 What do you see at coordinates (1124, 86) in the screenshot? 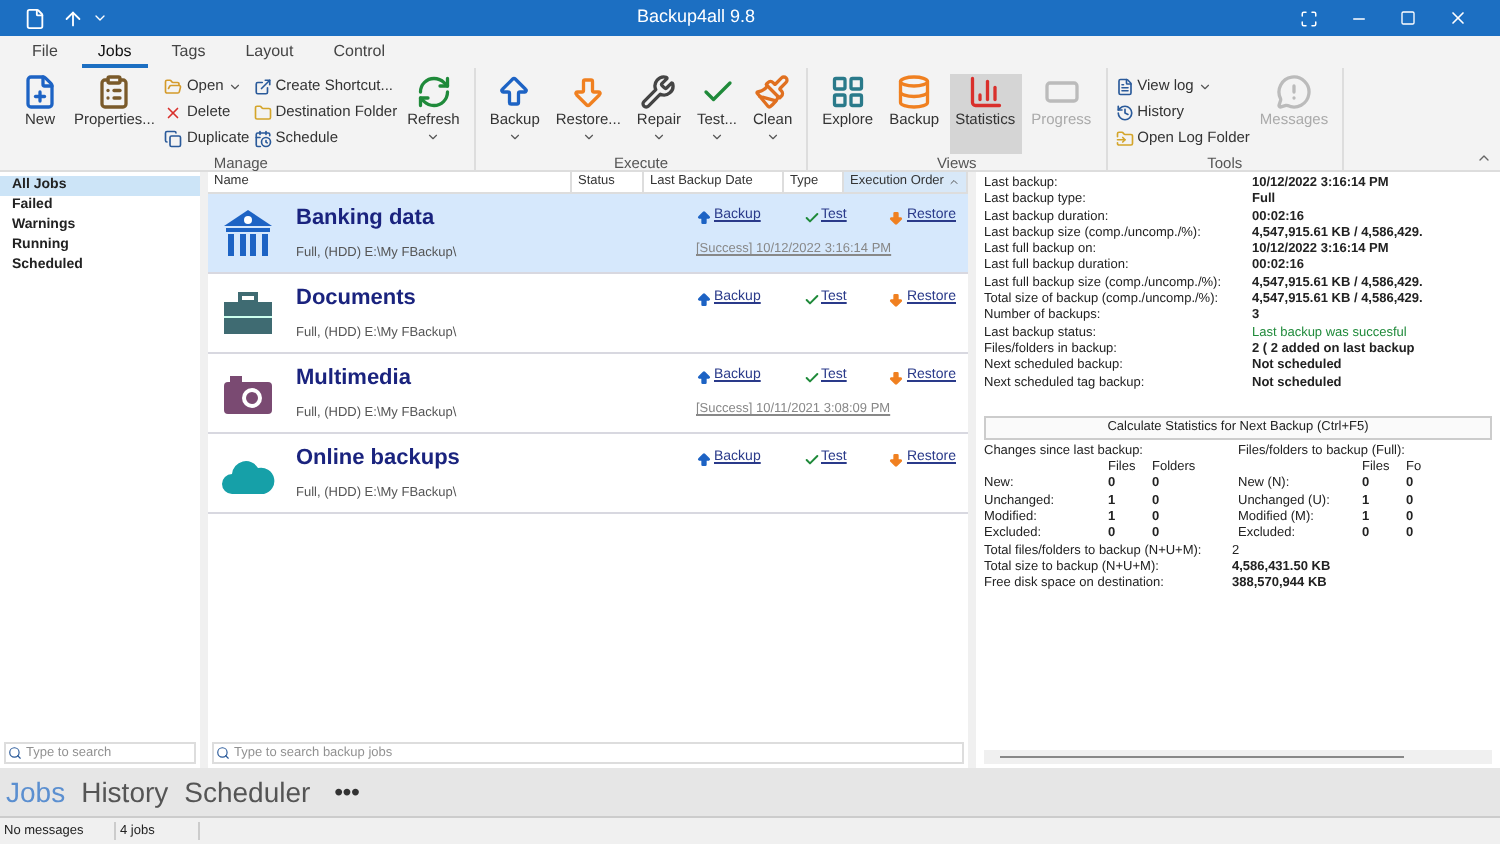
I see `log-file-icon` at bounding box center [1124, 86].